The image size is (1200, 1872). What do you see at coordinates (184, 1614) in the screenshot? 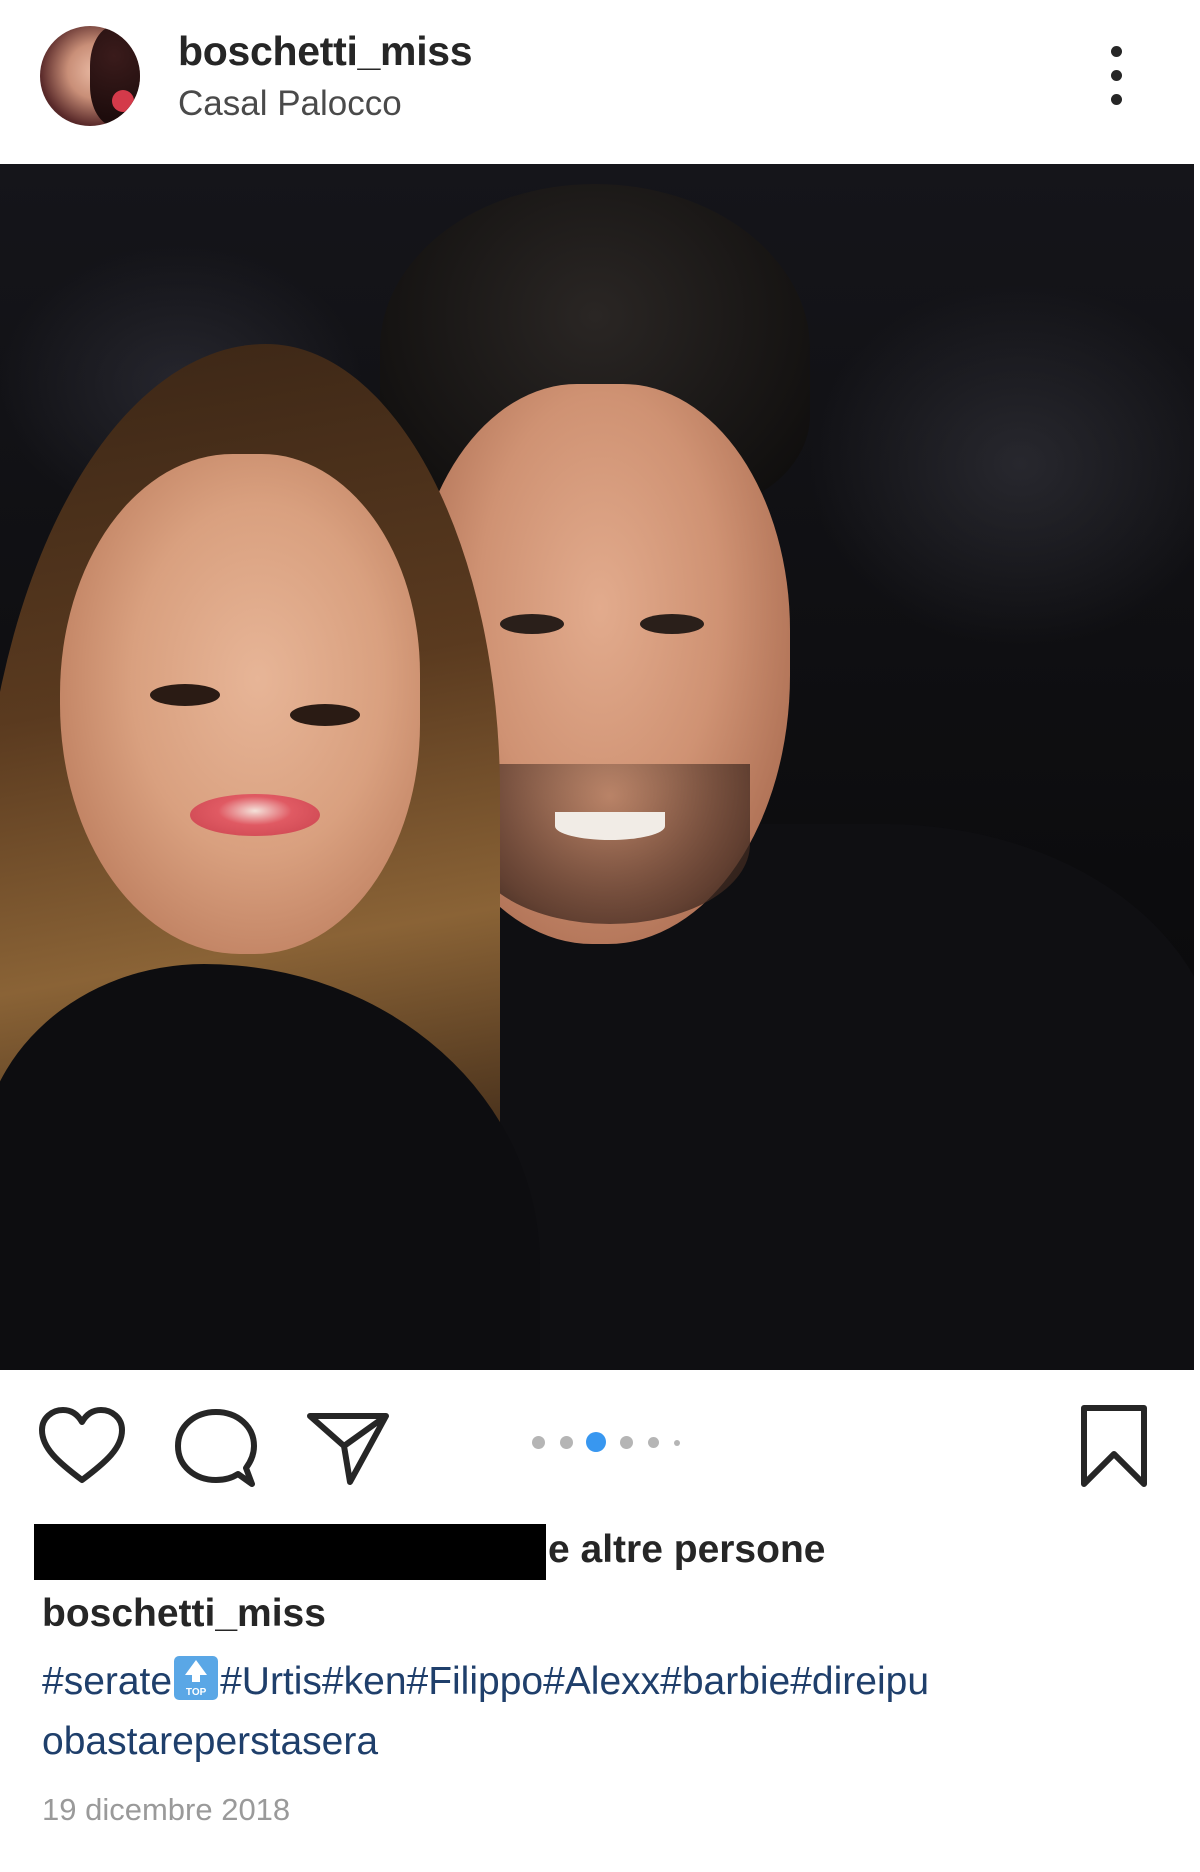
I see `caption-username: boschetti_miss` at bounding box center [184, 1614].